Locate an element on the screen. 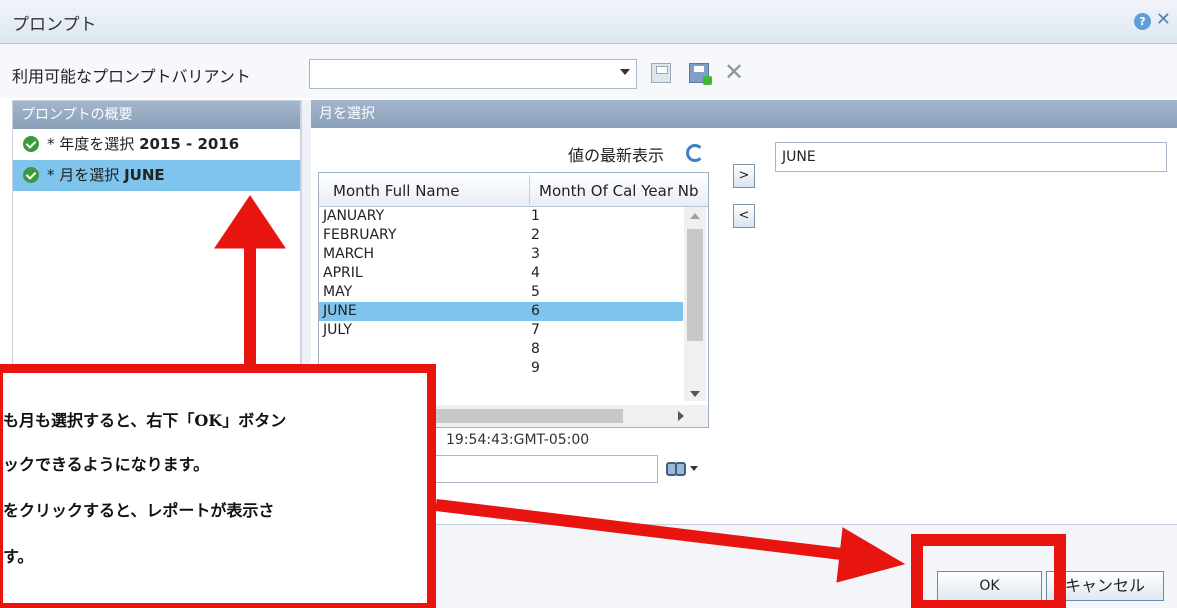  callout-line-1: も月も選択すると、右下「OK」ボタン is located at coordinates (145, 420).